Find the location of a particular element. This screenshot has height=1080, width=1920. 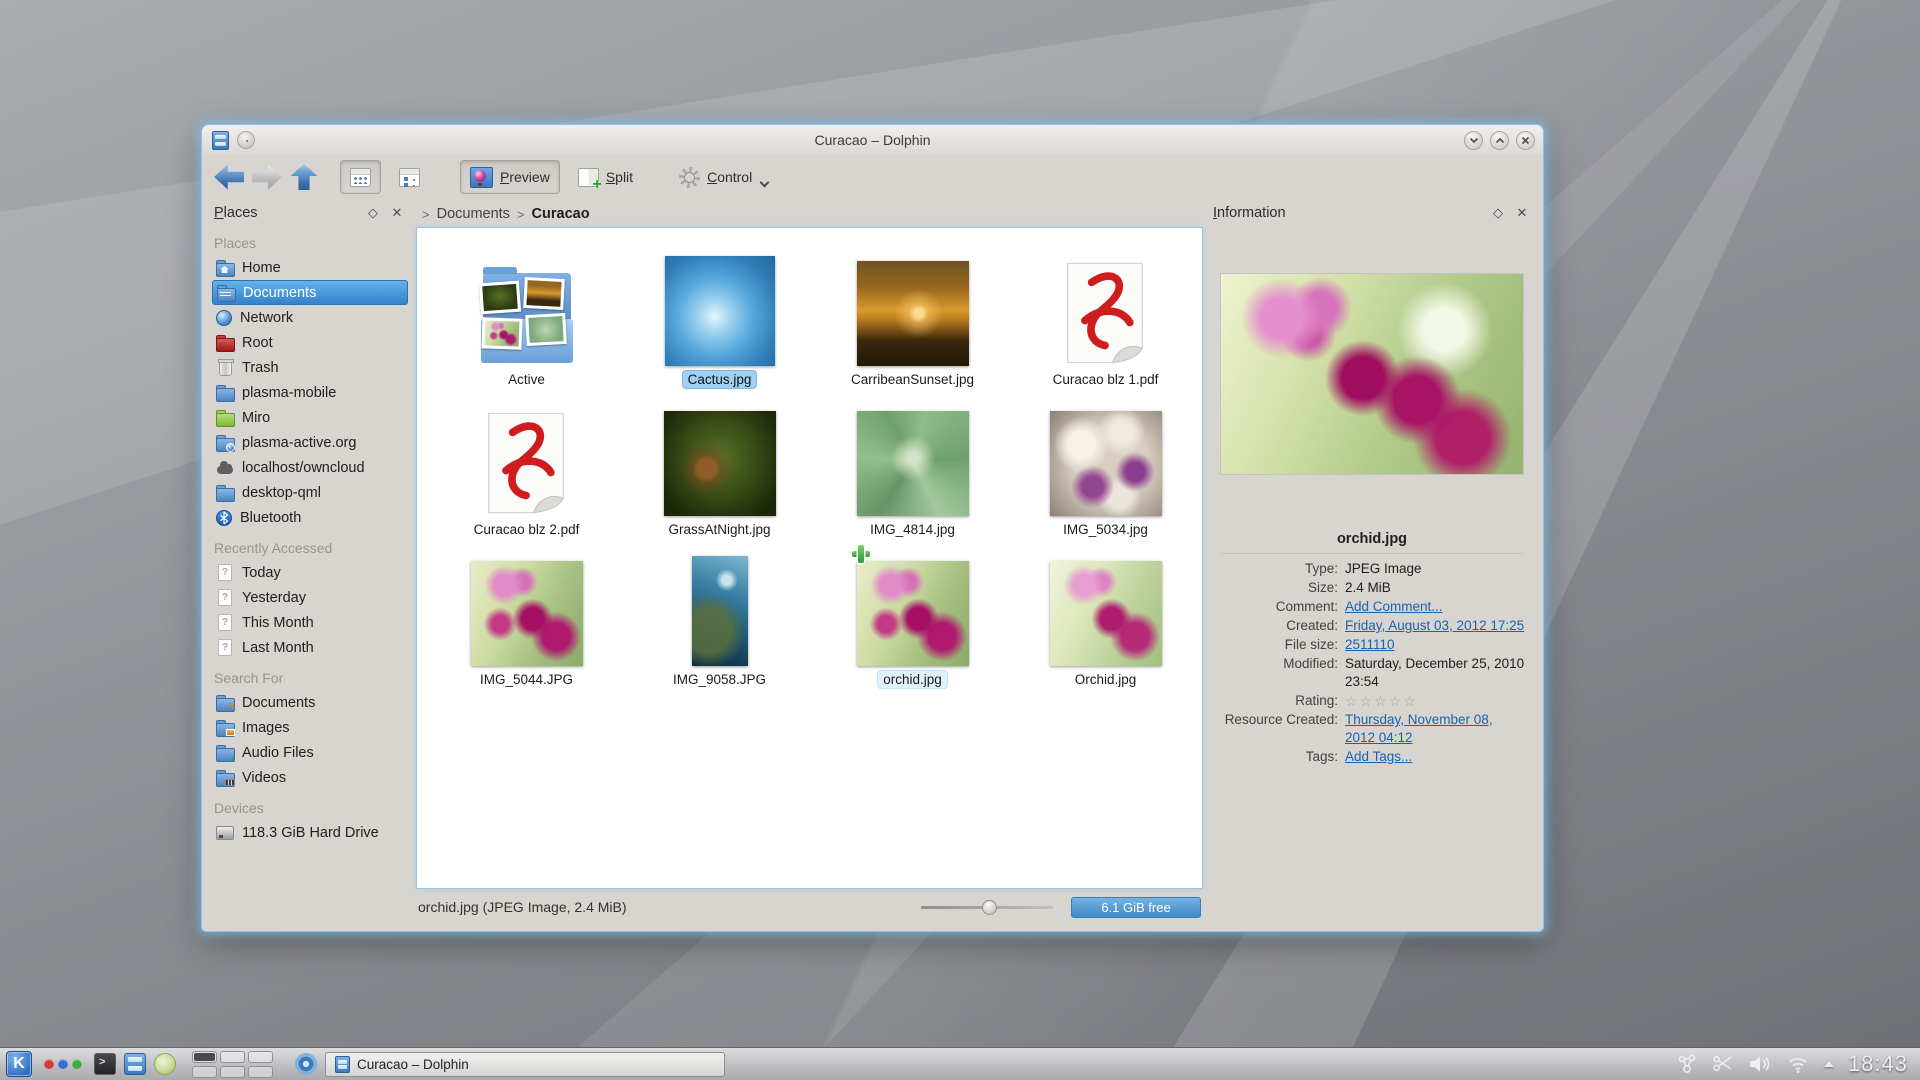

sidebar-item-documents: ✎ Documents is located at coordinates (310, 702).